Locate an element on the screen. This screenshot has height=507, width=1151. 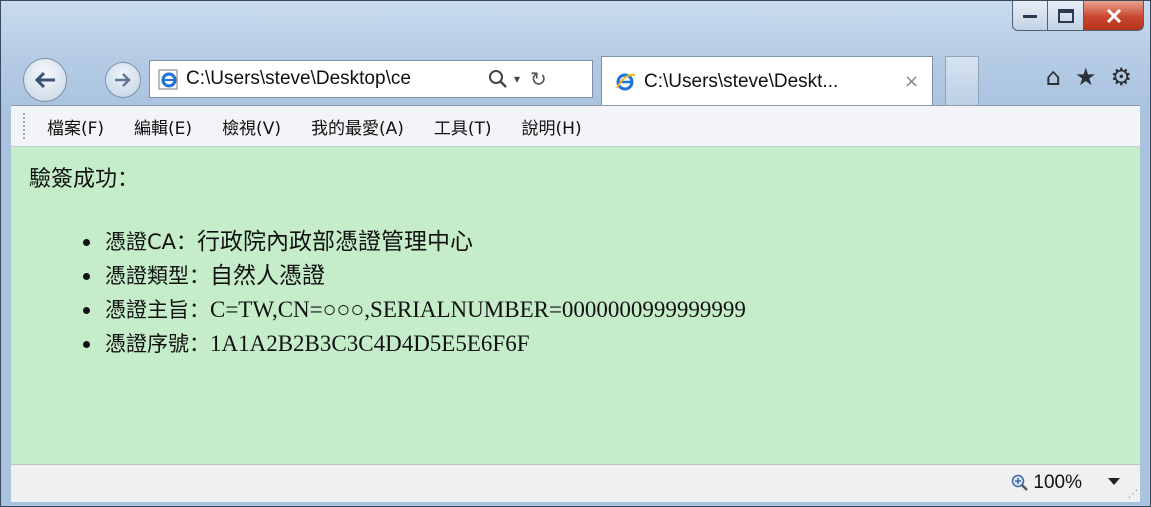
back-arrow-icon is located at coordinates (44, 80).